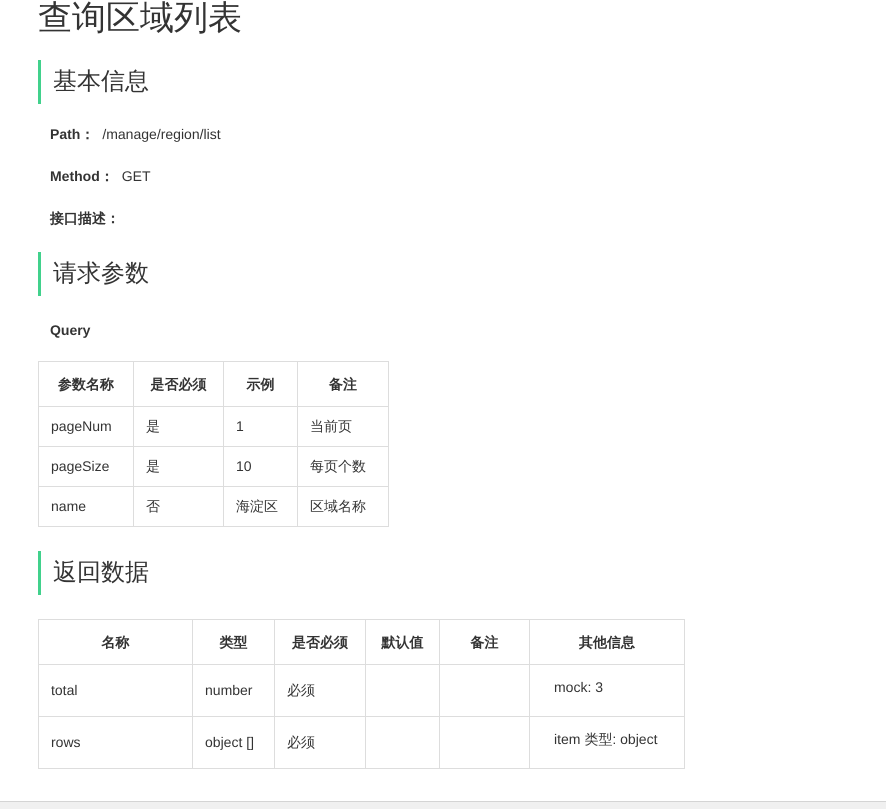 The height and width of the screenshot is (809, 886). I want to click on table-cell: total, so click(115, 690).